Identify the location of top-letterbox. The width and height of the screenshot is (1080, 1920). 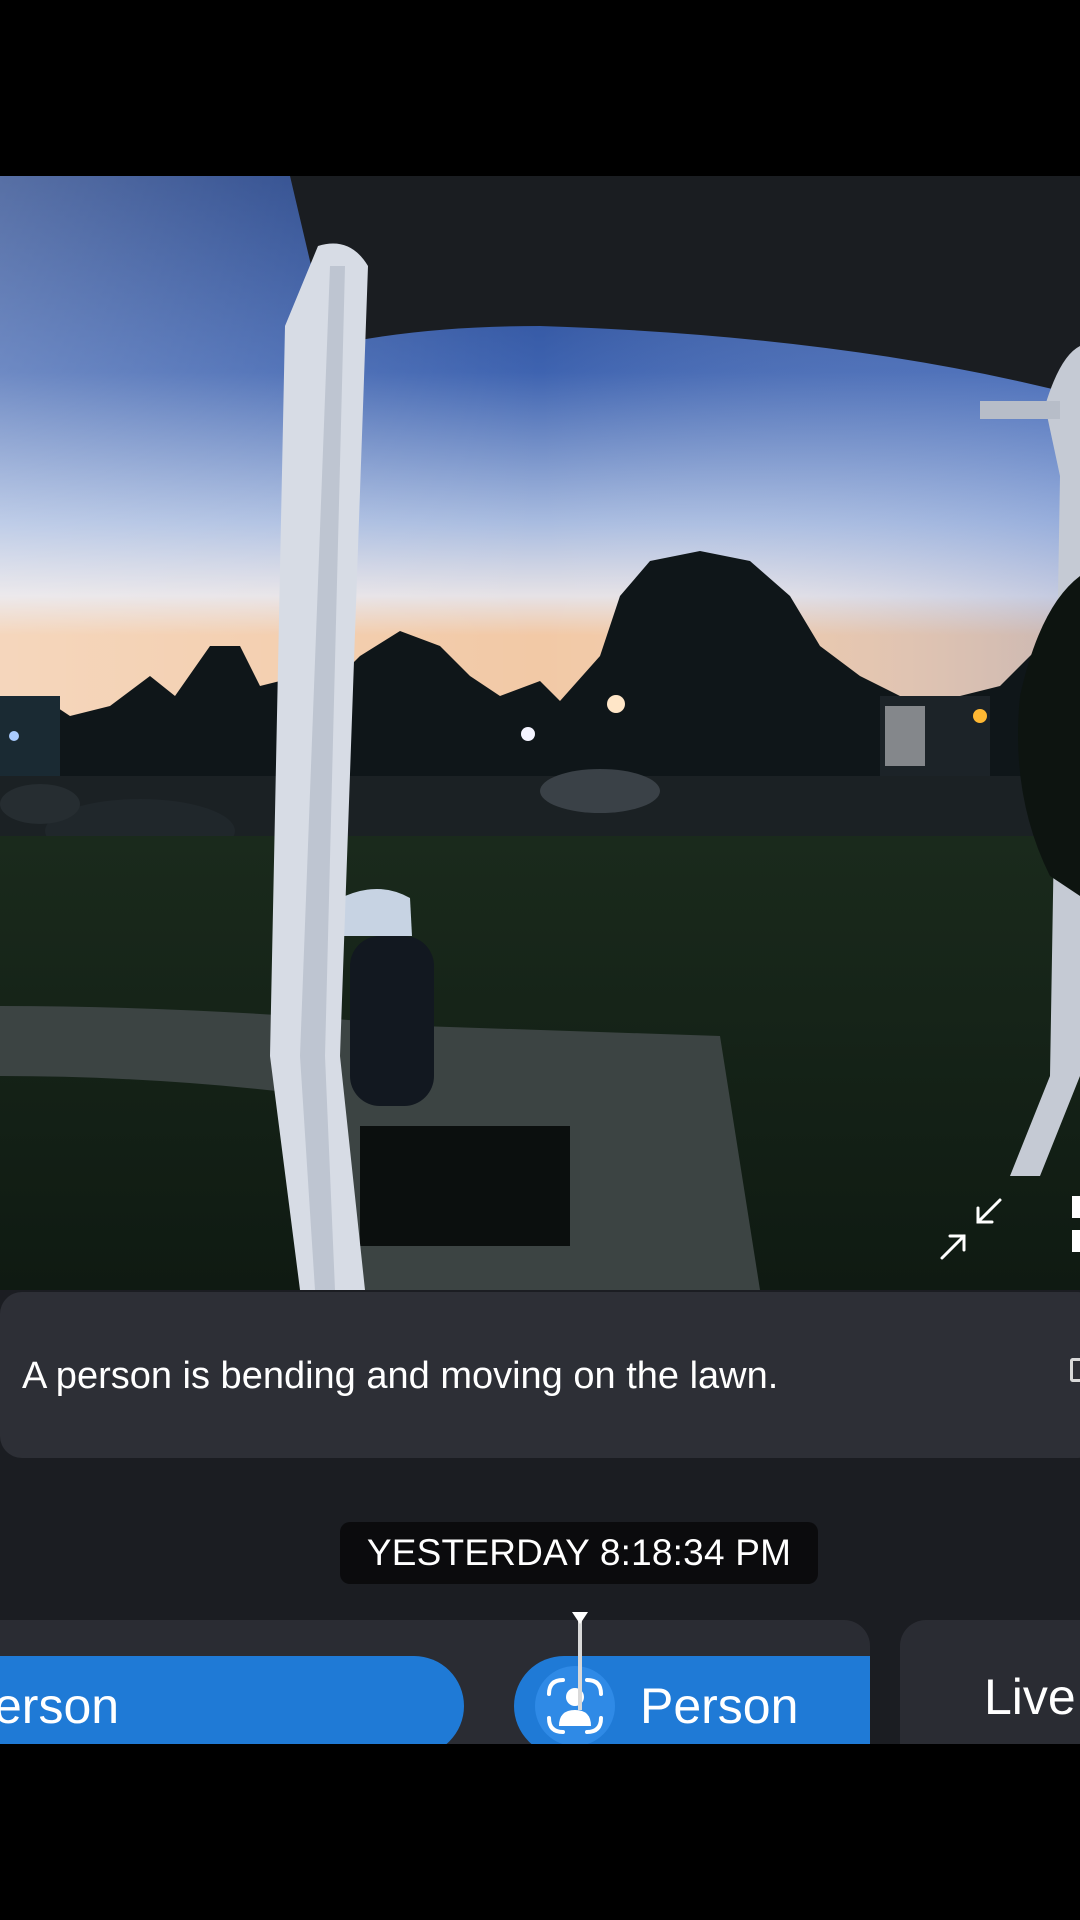
(540, 88).